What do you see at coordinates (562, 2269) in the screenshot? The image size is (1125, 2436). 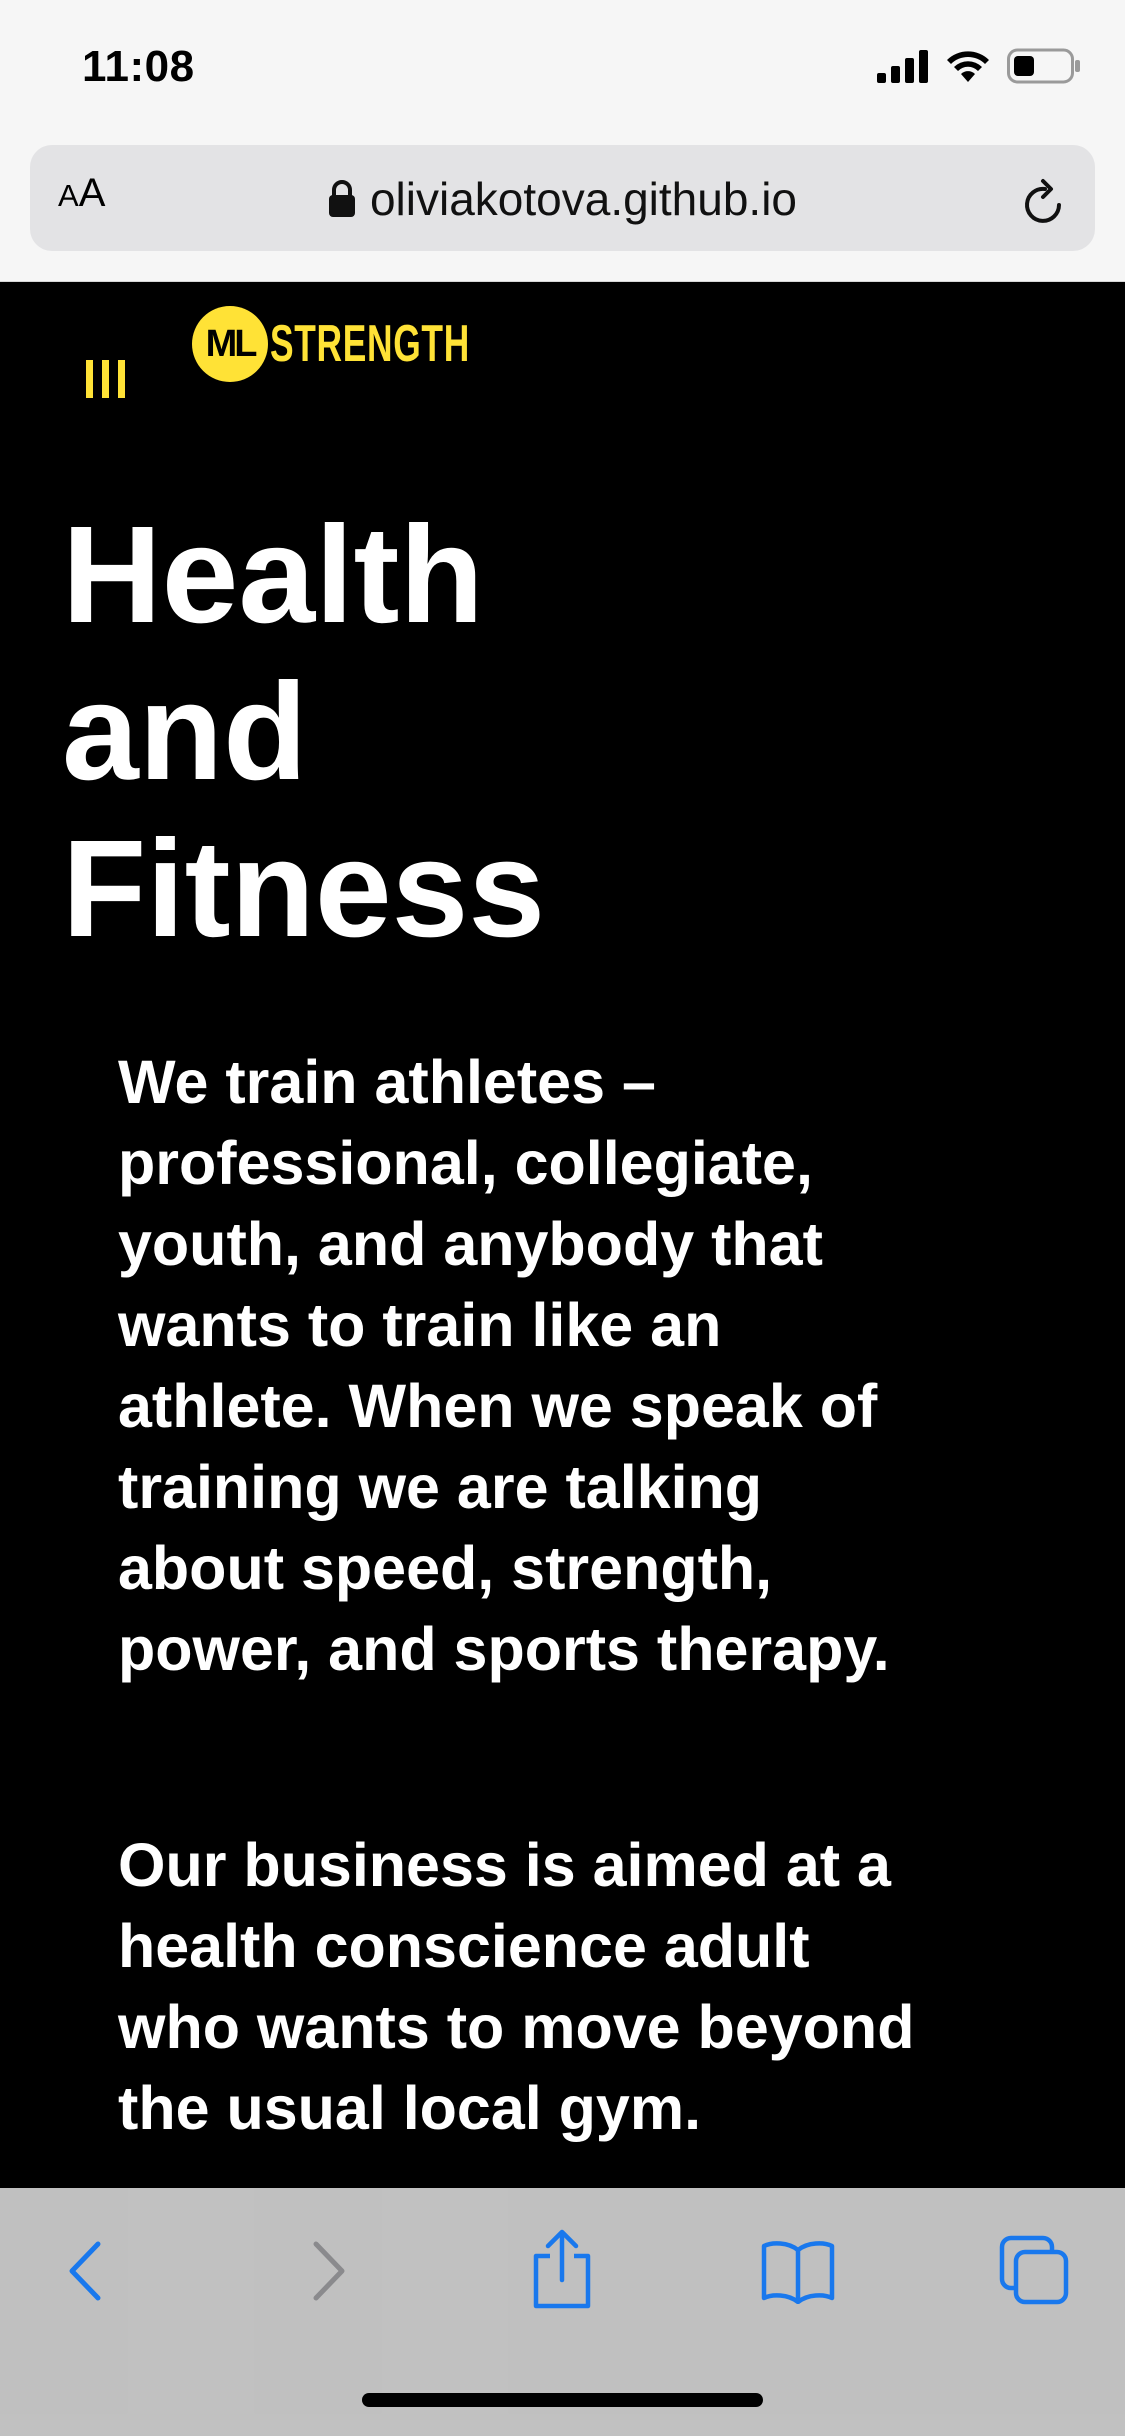 I see `share-icon` at bounding box center [562, 2269].